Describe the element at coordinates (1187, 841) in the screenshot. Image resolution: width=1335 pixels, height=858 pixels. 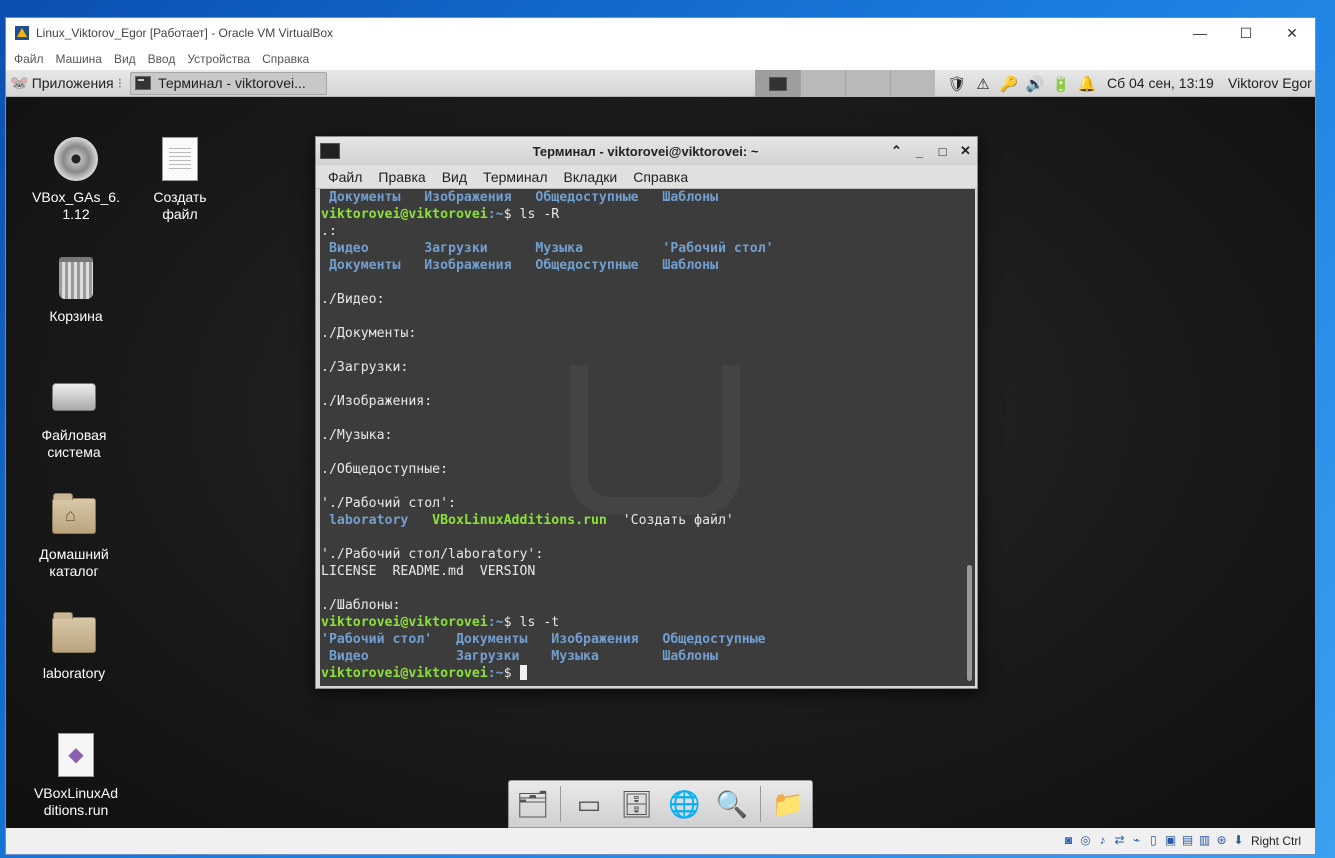
I see `recording-icon: ▤` at that location.